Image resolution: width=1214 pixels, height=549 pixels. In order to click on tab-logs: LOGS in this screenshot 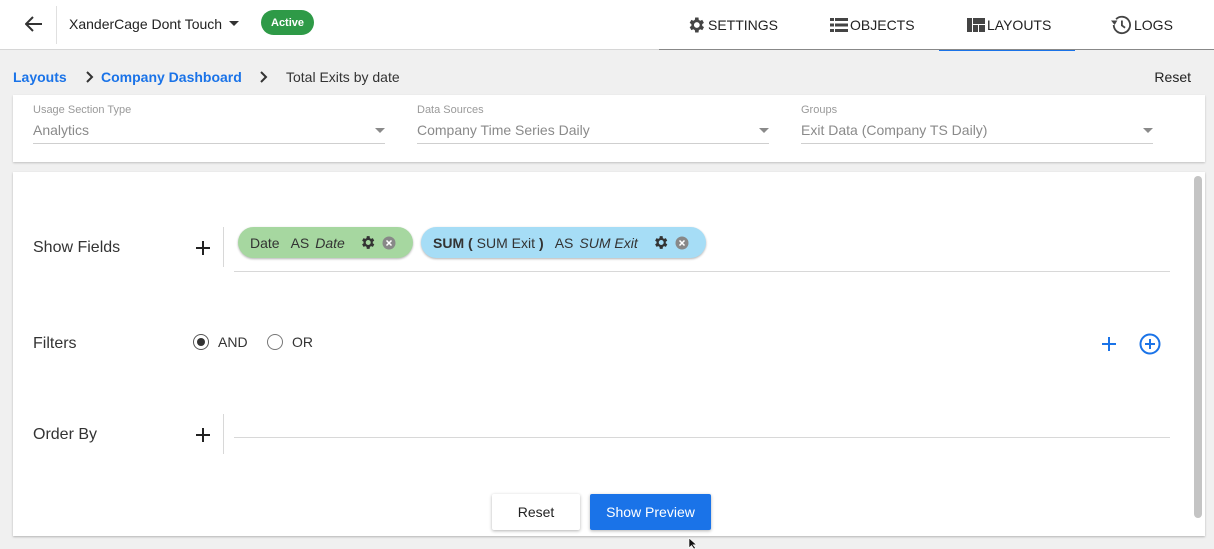, I will do `click(1141, 25)`.